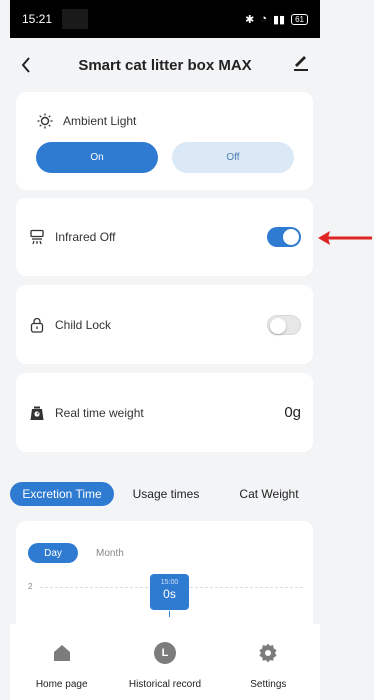 The width and height of the screenshot is (374, 700). I want to click on bottom-nav: Home page L Historical record Settings, so click(165, 662).